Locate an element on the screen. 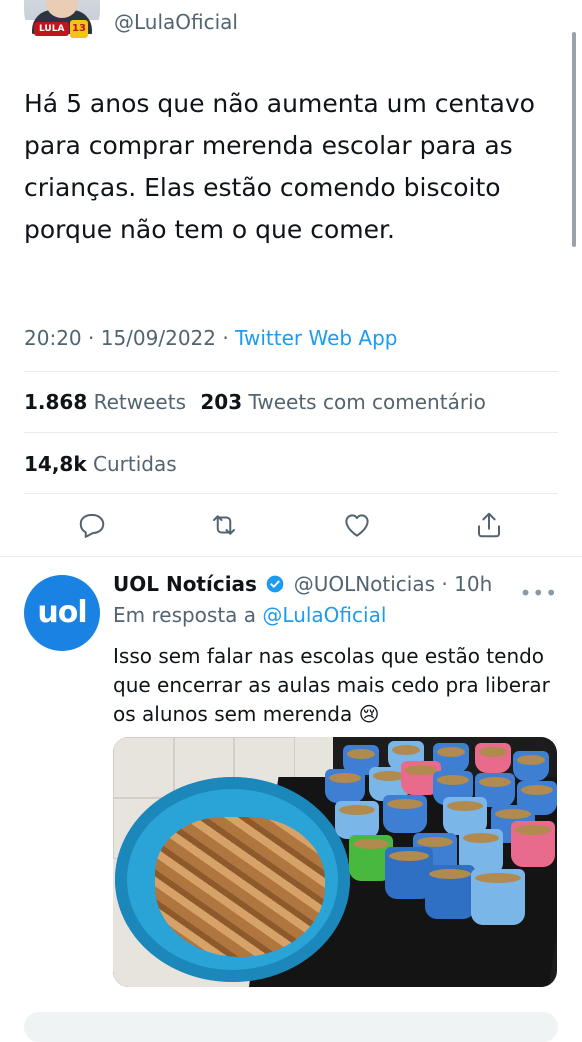 This screenshot has width=582, height=1042. tweet-meta: 20:20 · 15/09/2022 · Twitter Web App is located at coordinates (211, 338).